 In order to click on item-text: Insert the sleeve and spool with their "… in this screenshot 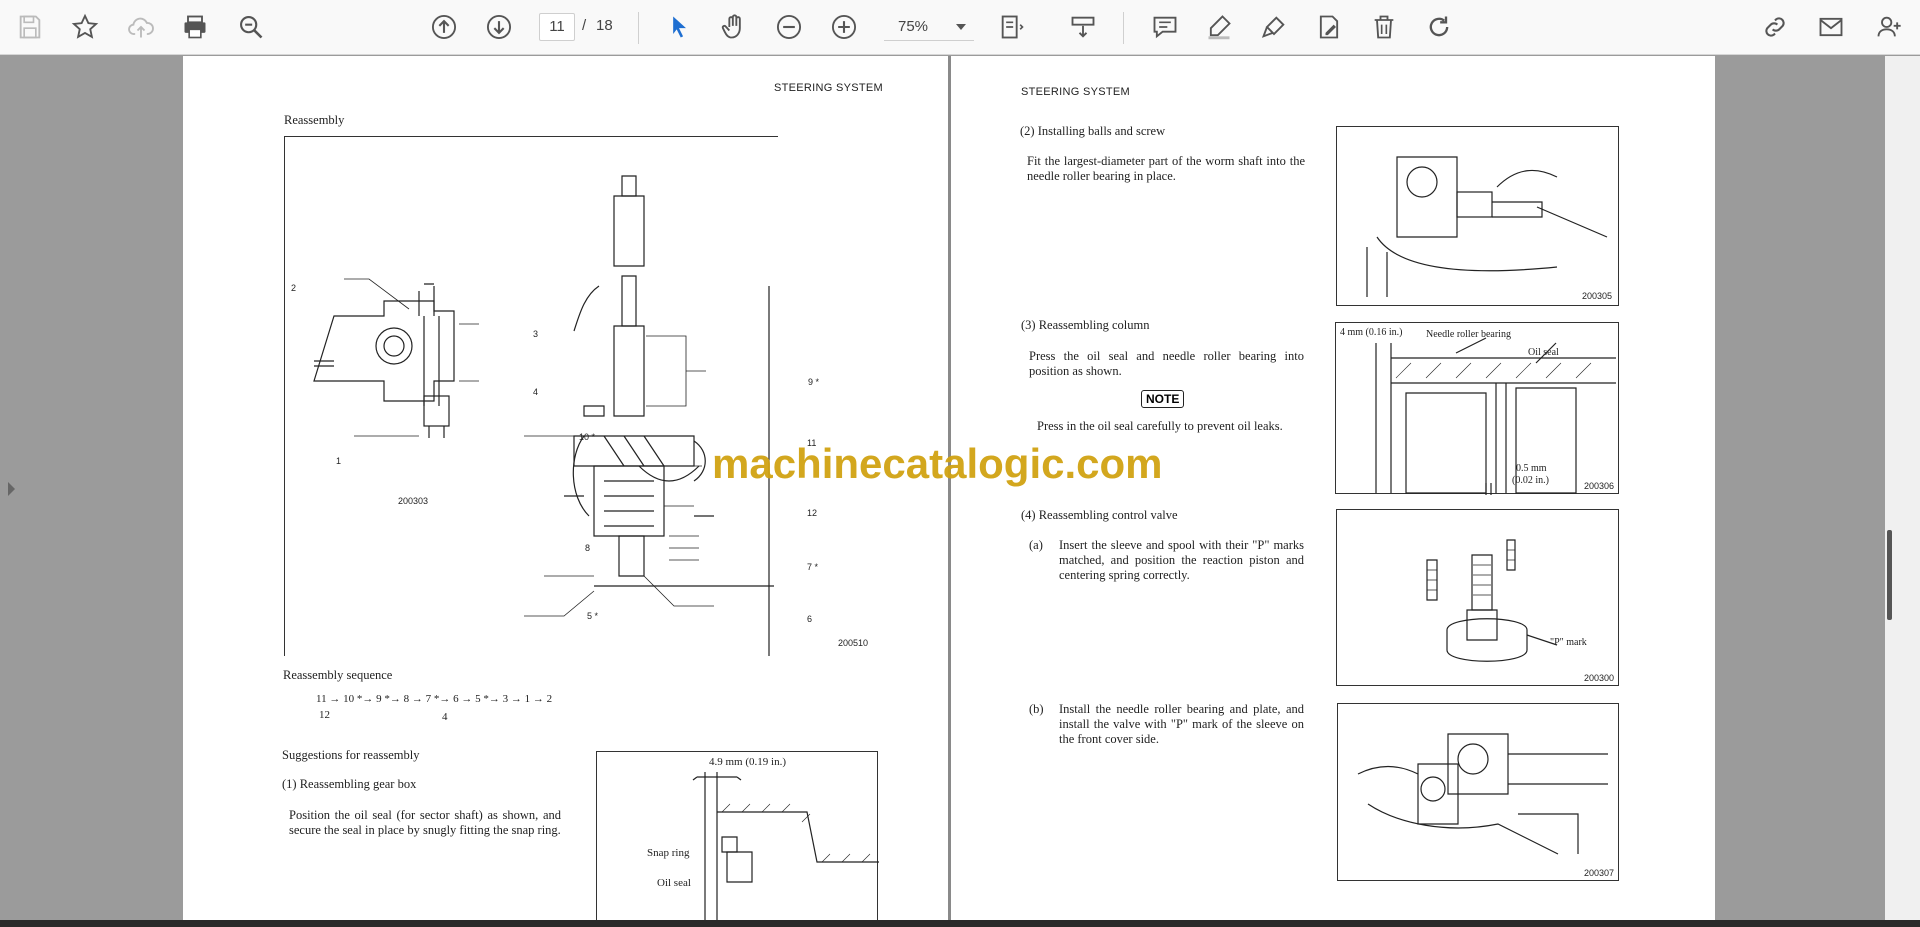, I will do `click(1181, 560)`.